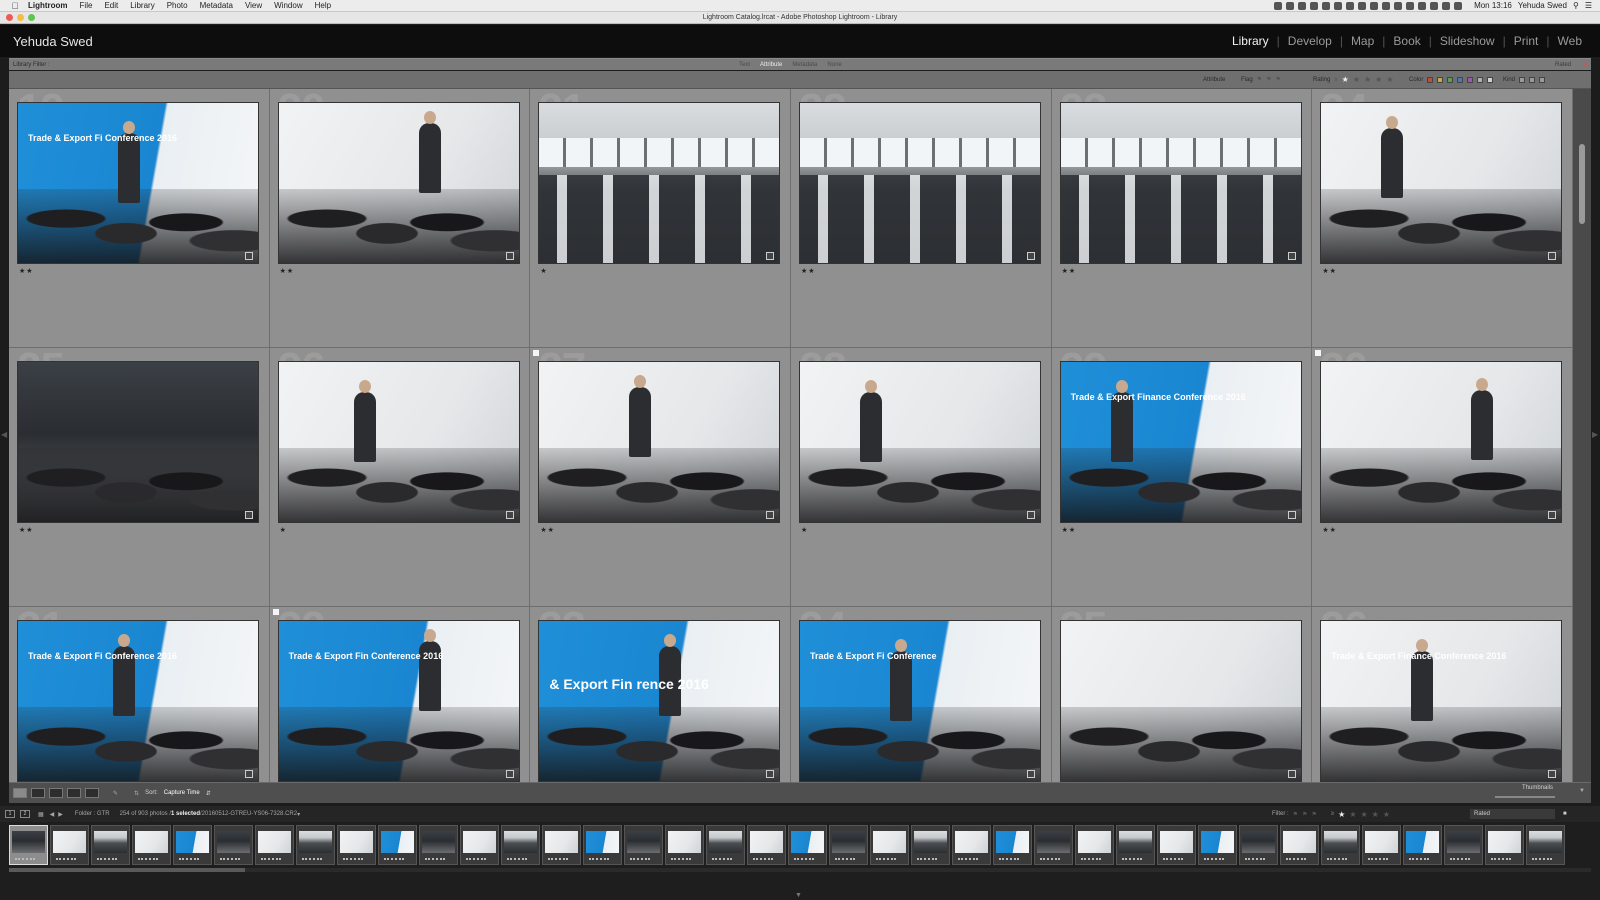 The image size is (1600, 900). Describe the element at coordinates (1470, 79) in the screenshot. I see `color-swatch-purple` at that location.